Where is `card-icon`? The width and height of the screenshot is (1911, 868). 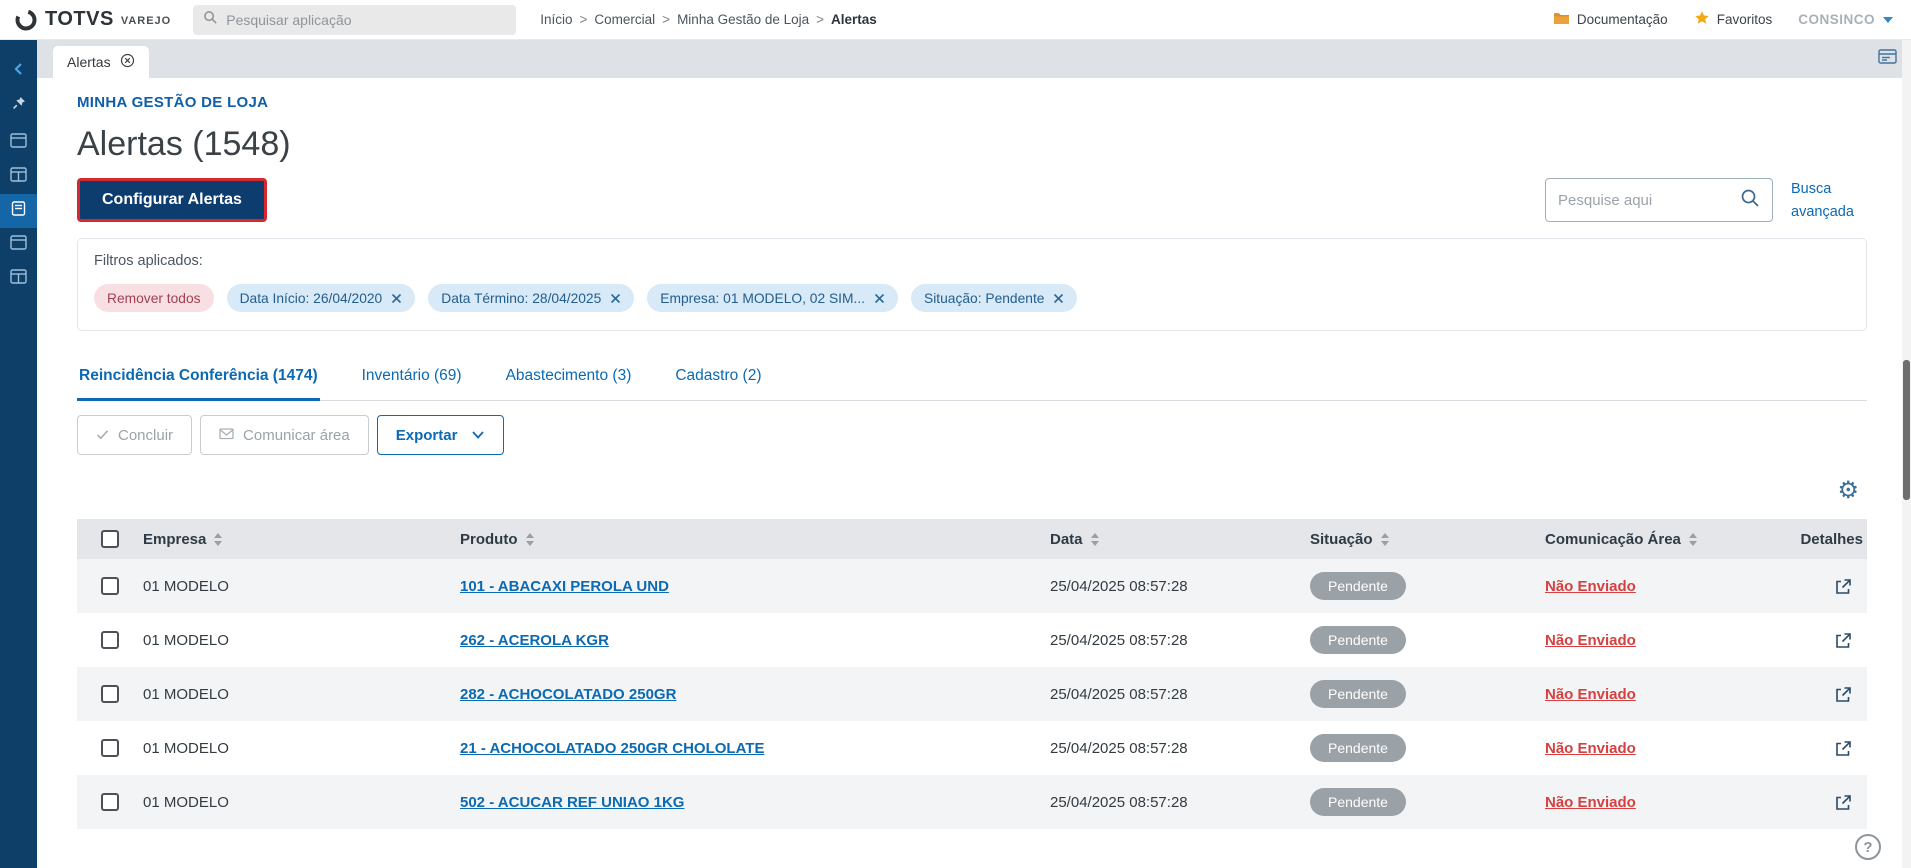 card-icon is located at coordinates (18, 211).